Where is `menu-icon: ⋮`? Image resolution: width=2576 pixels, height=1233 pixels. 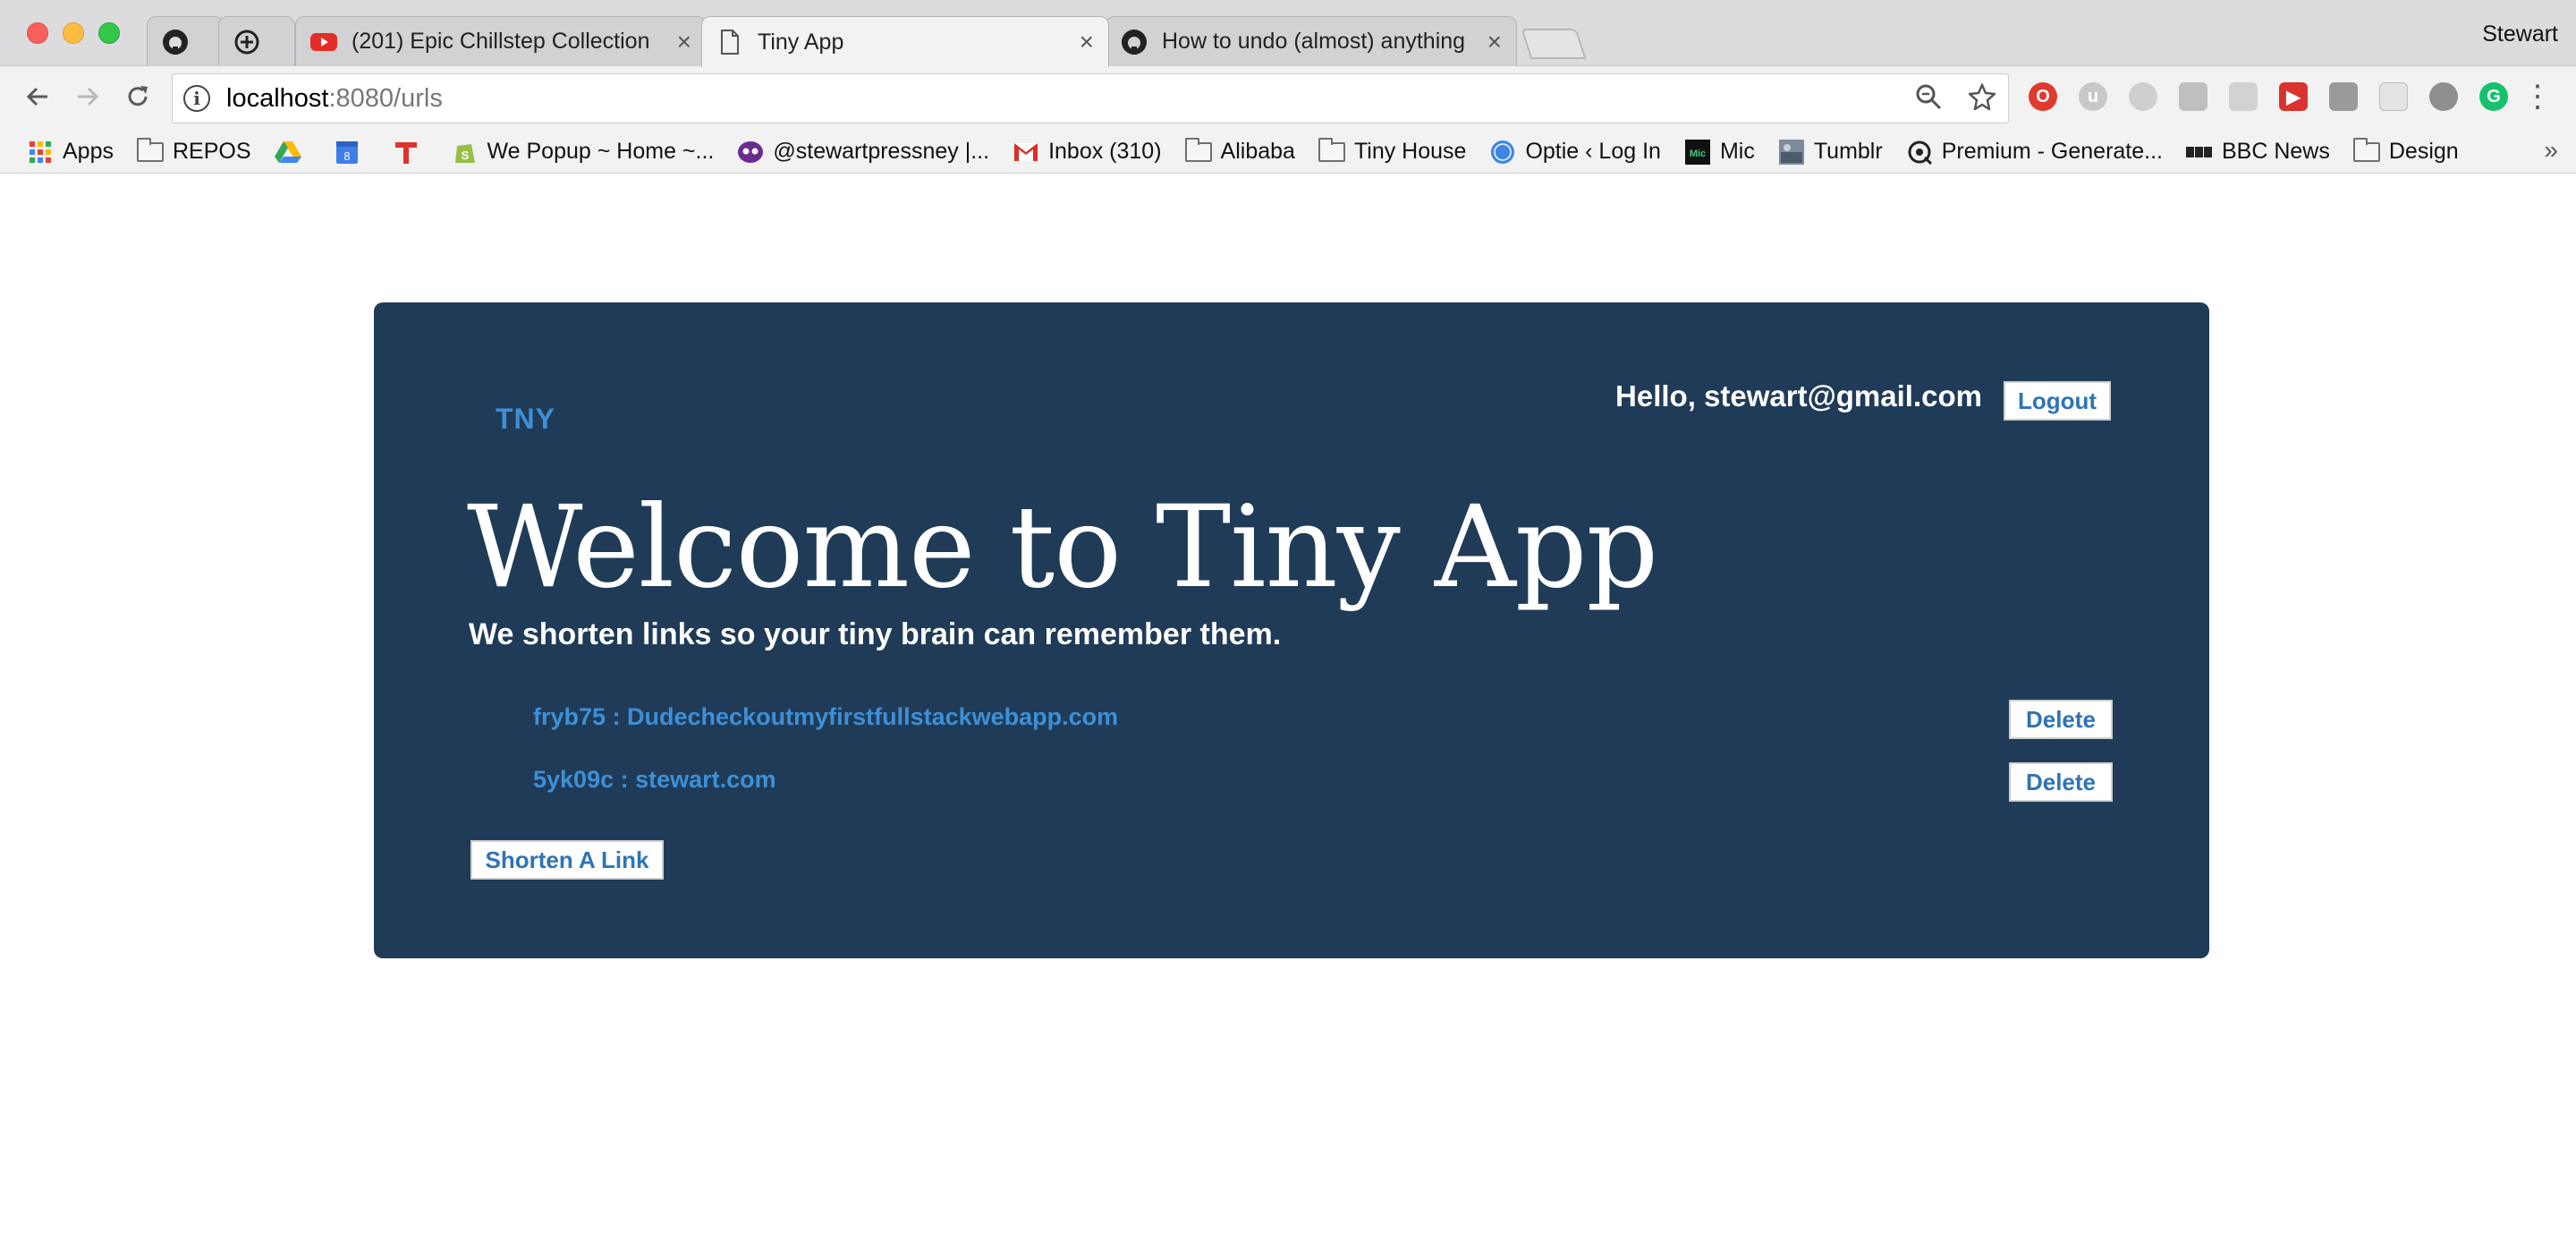 menu-icon: ⋮ is located at coordinates (2537, 97).